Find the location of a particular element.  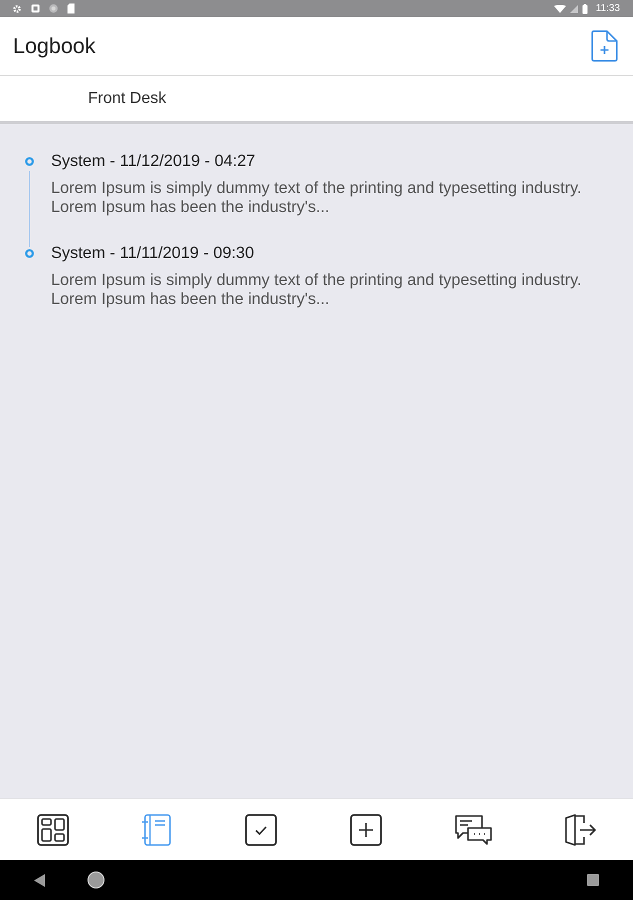

dashboard-button is located at coordinates (53, 830).